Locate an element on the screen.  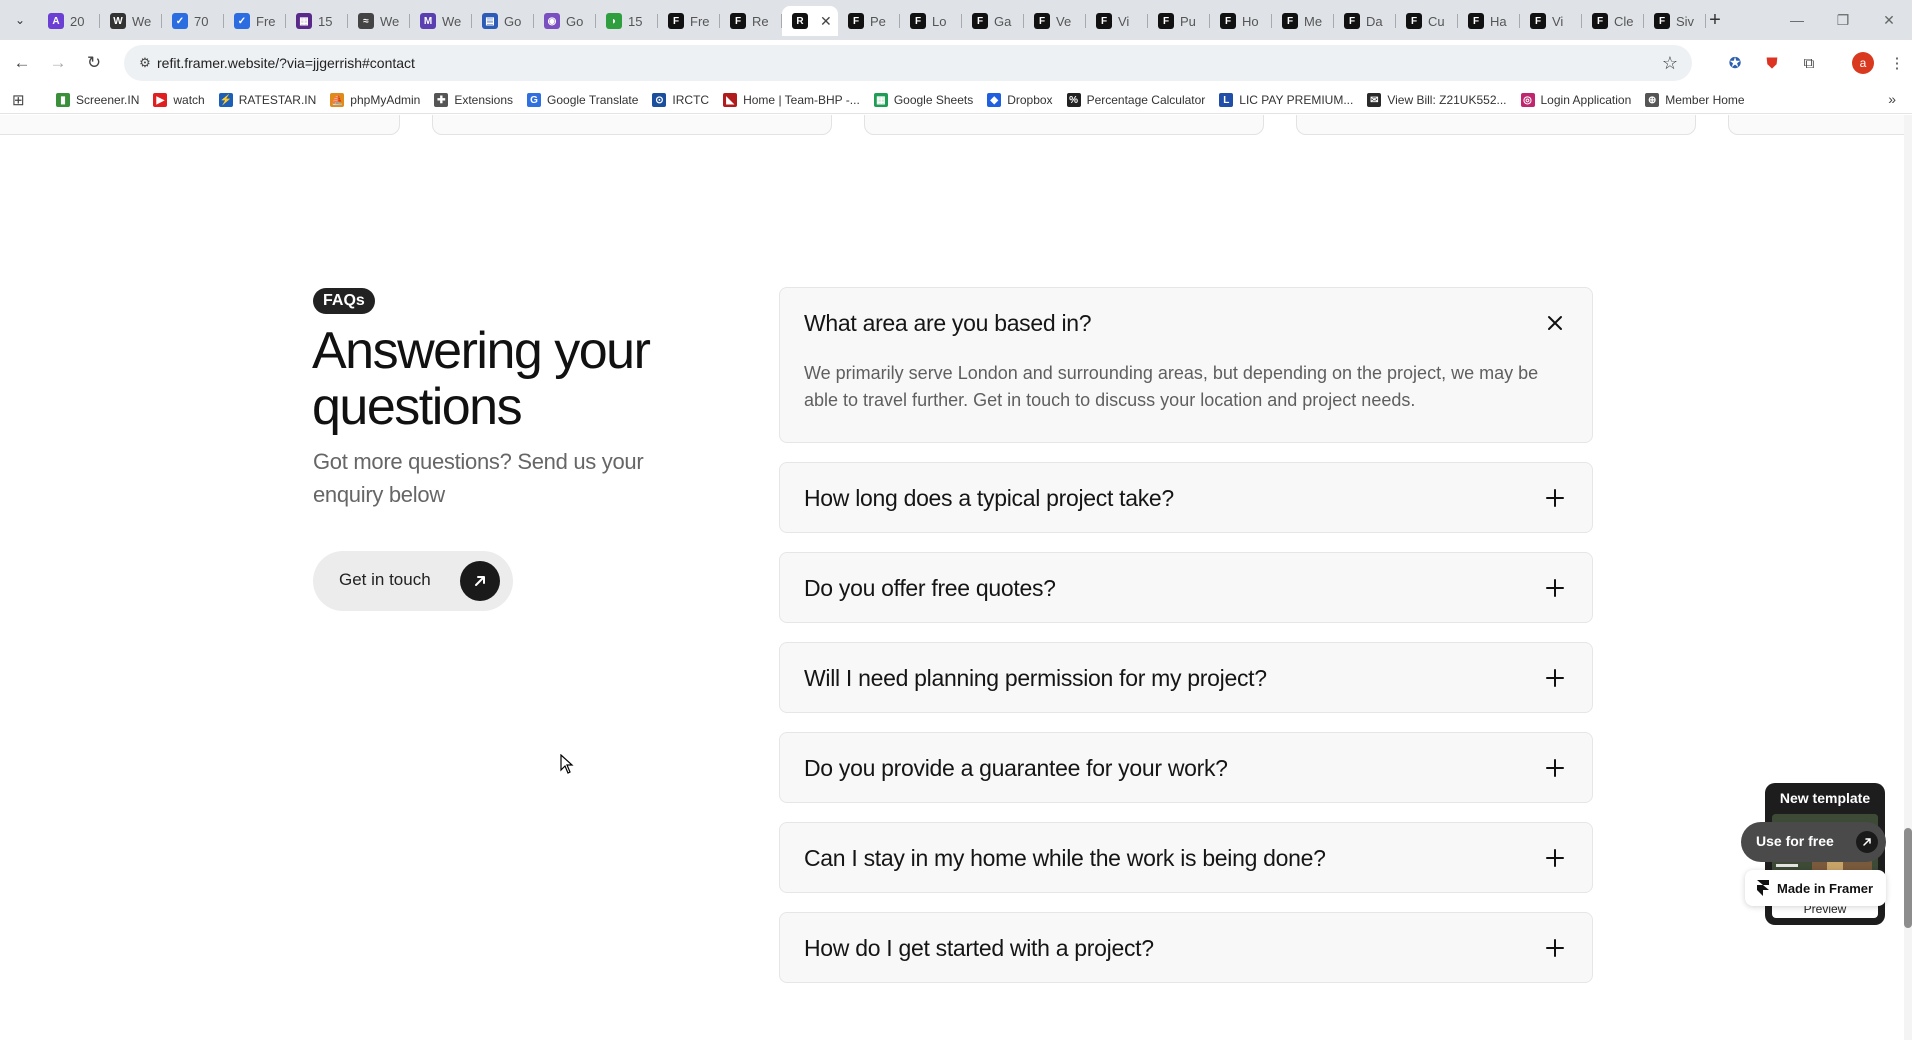
browser-tab: F Ho is located at coordinates (1241, 21).